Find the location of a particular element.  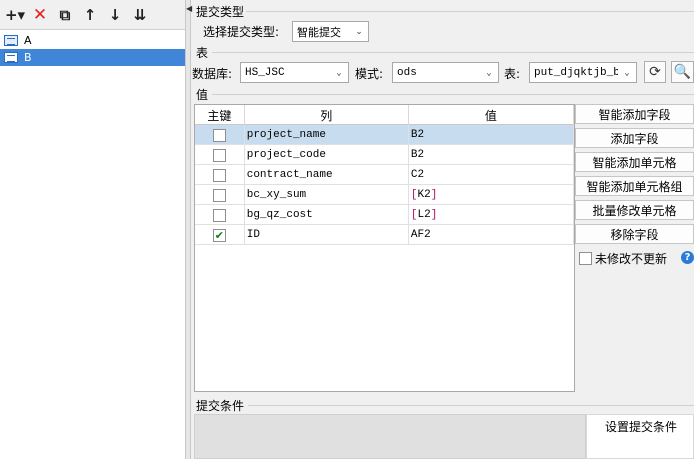

tree-item-label: B is located at coordinates (28, 57).